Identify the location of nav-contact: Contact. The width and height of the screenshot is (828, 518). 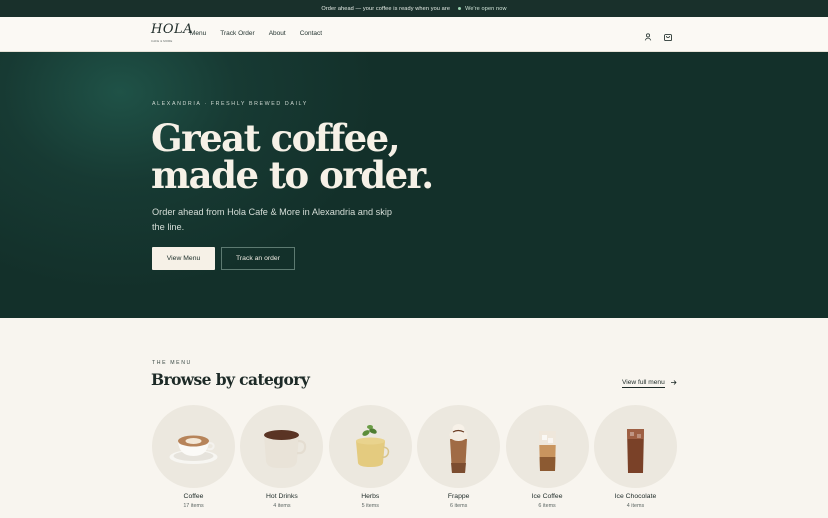
(311, 33).